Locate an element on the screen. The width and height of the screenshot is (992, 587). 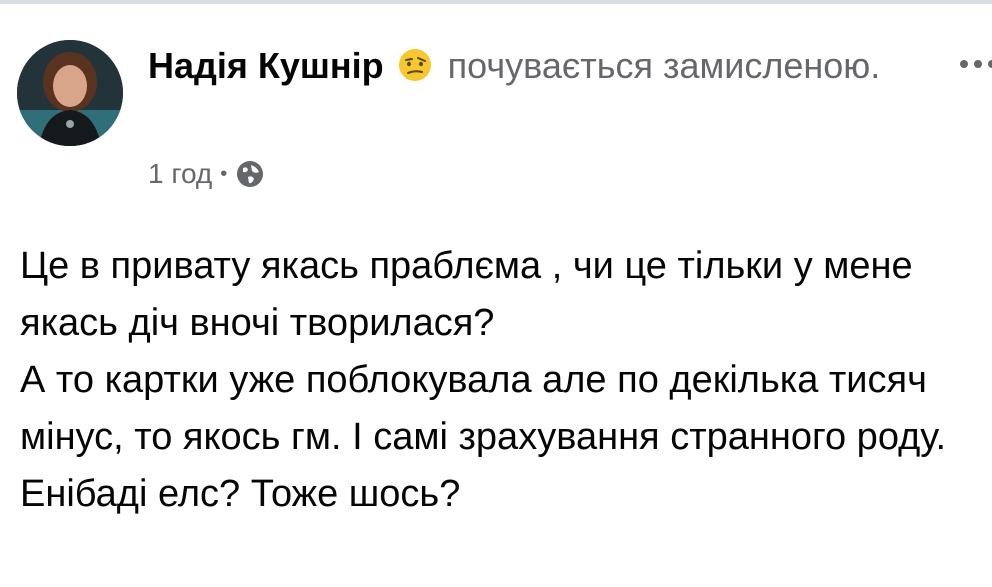
avatar-image is located at coordinates (70, 93).